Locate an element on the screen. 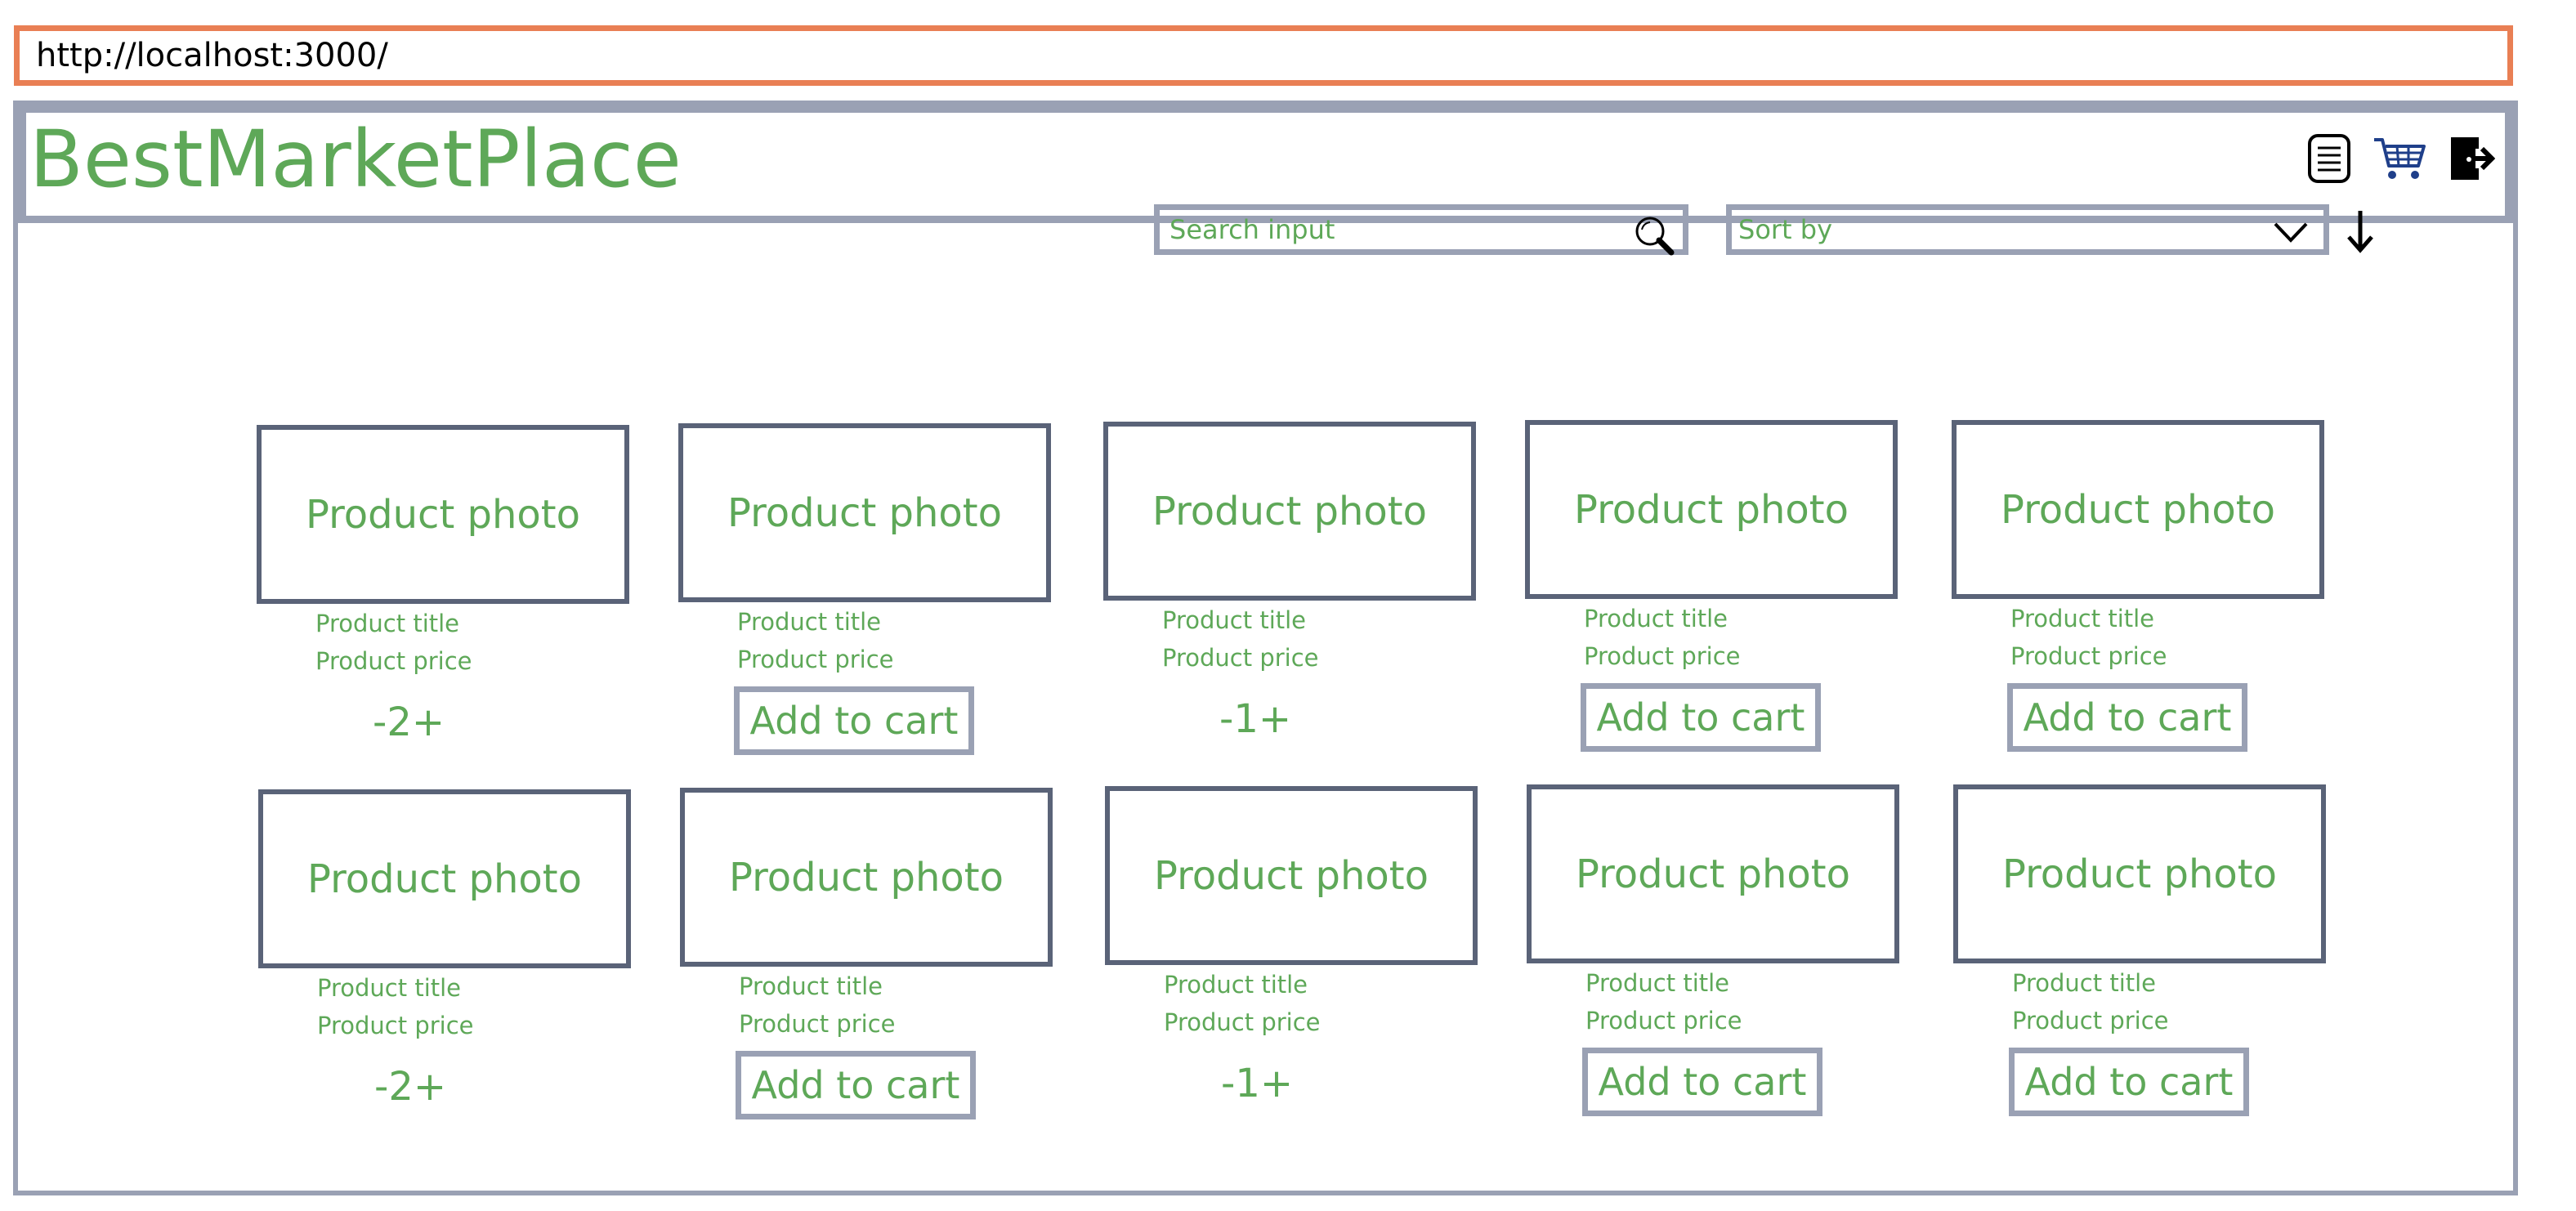 This screenshot has height=1211, width=2576. browser-url-bar: http://localhost:3000/ is located at coordinates (1263, 55).